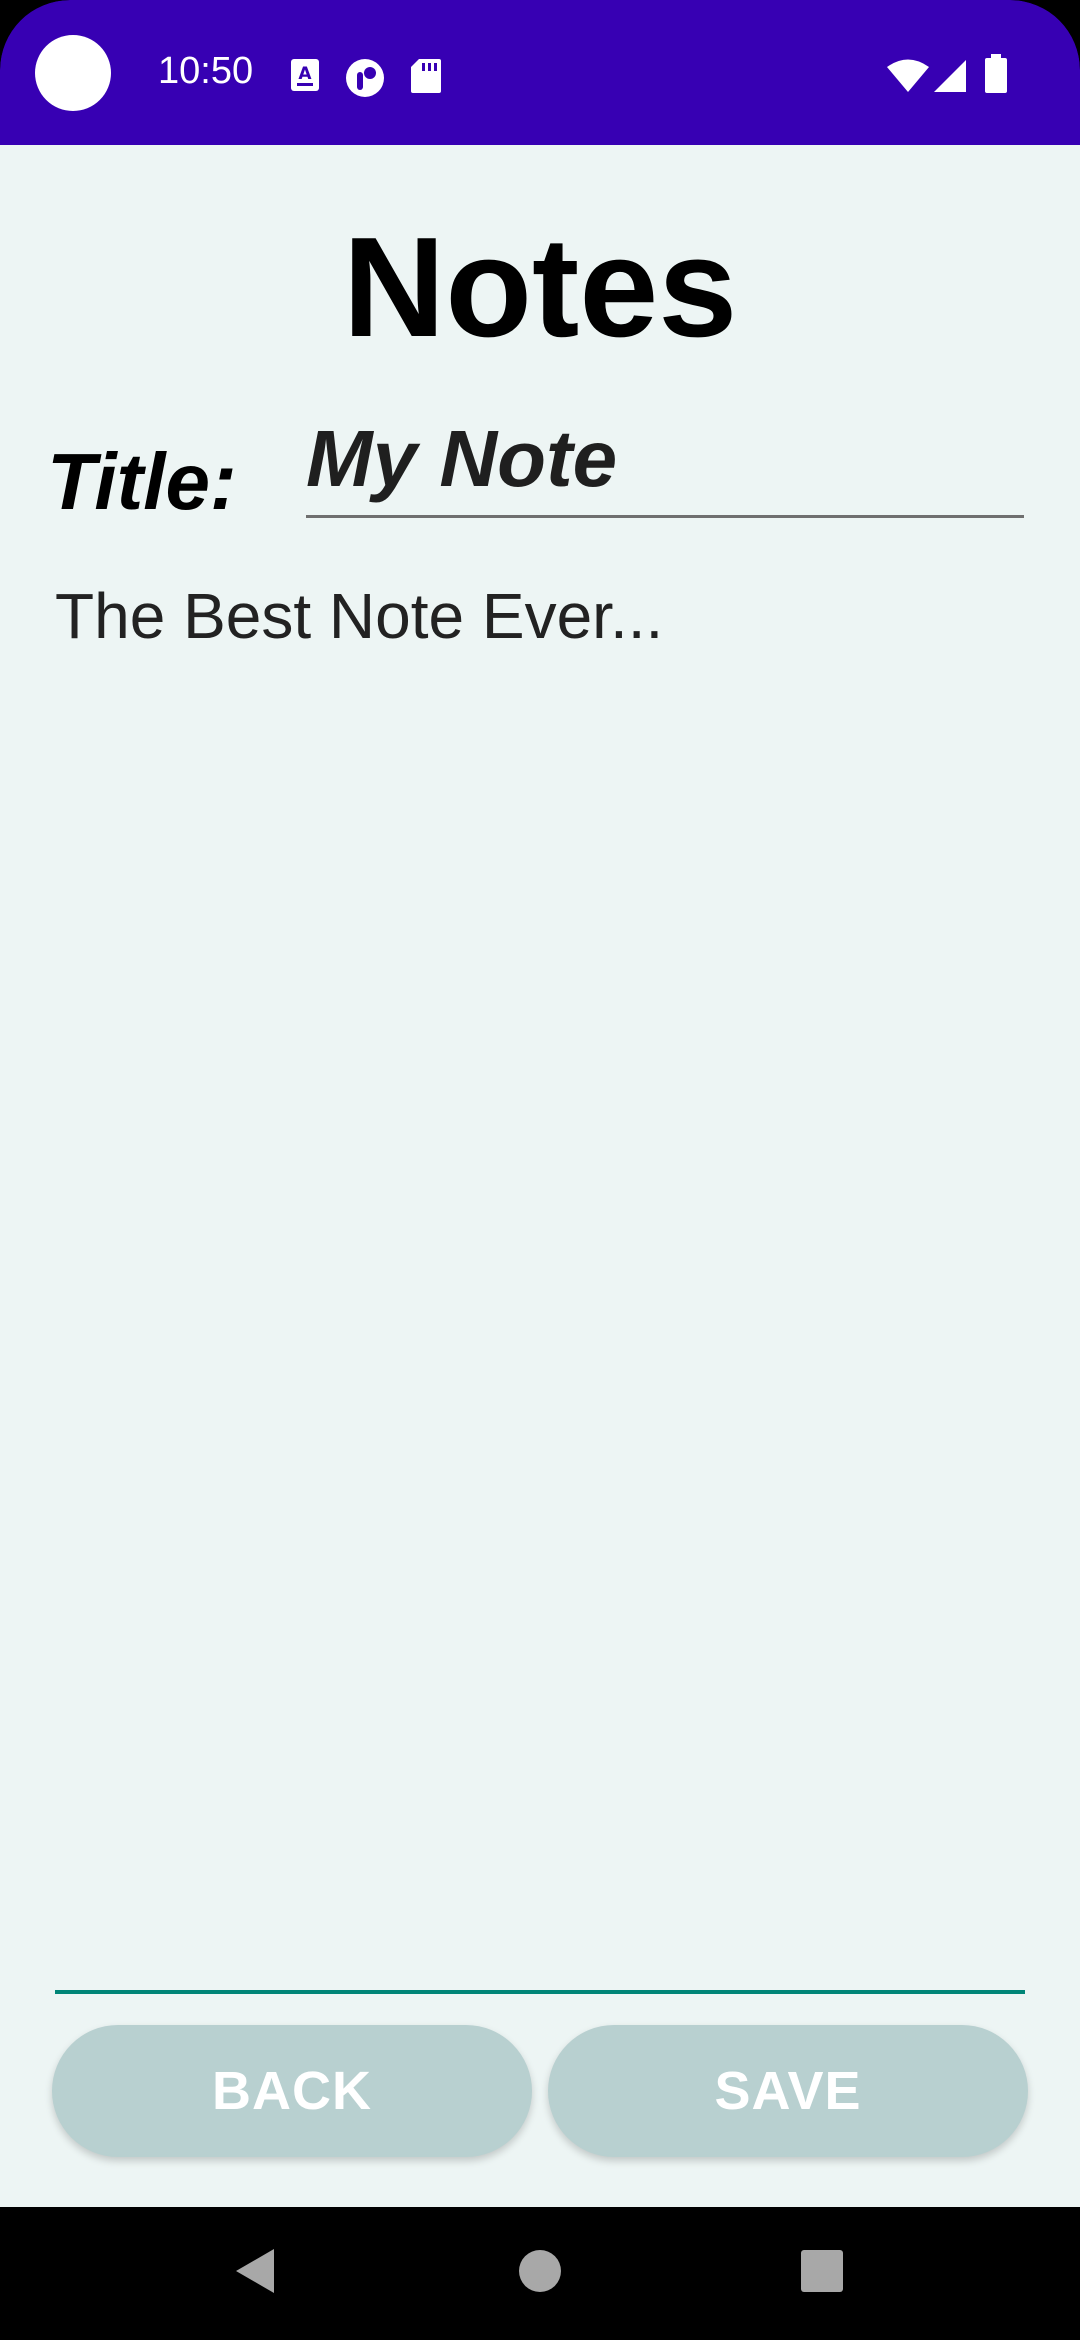 The height and width of the screenshot is (2340, 1080). What do you see at coordinates (908, 75) in the screenshot?
I see `wifi-icon` at bounding box center [908, 75].